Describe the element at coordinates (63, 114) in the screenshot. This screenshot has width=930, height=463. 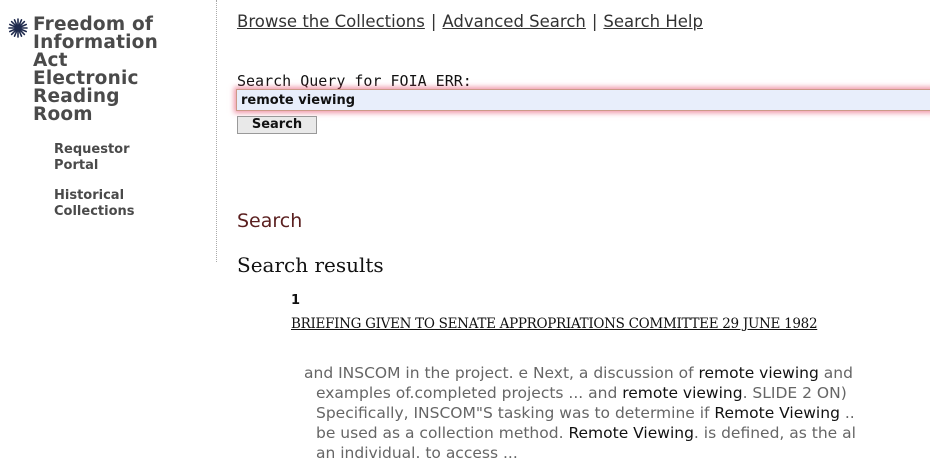
I see `site-title-line: Room` at that location.